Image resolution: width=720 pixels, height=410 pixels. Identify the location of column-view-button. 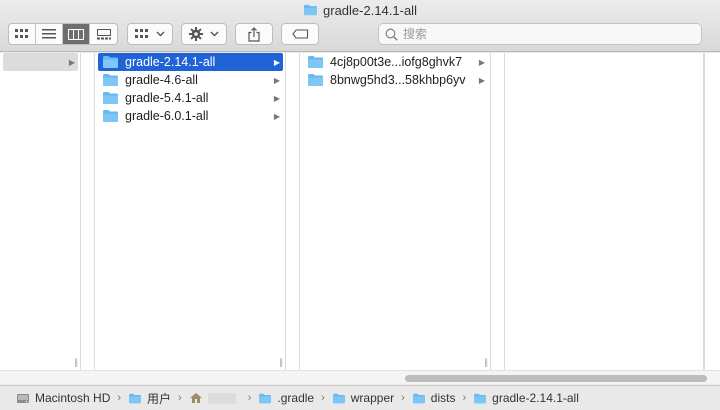
(76, 34).